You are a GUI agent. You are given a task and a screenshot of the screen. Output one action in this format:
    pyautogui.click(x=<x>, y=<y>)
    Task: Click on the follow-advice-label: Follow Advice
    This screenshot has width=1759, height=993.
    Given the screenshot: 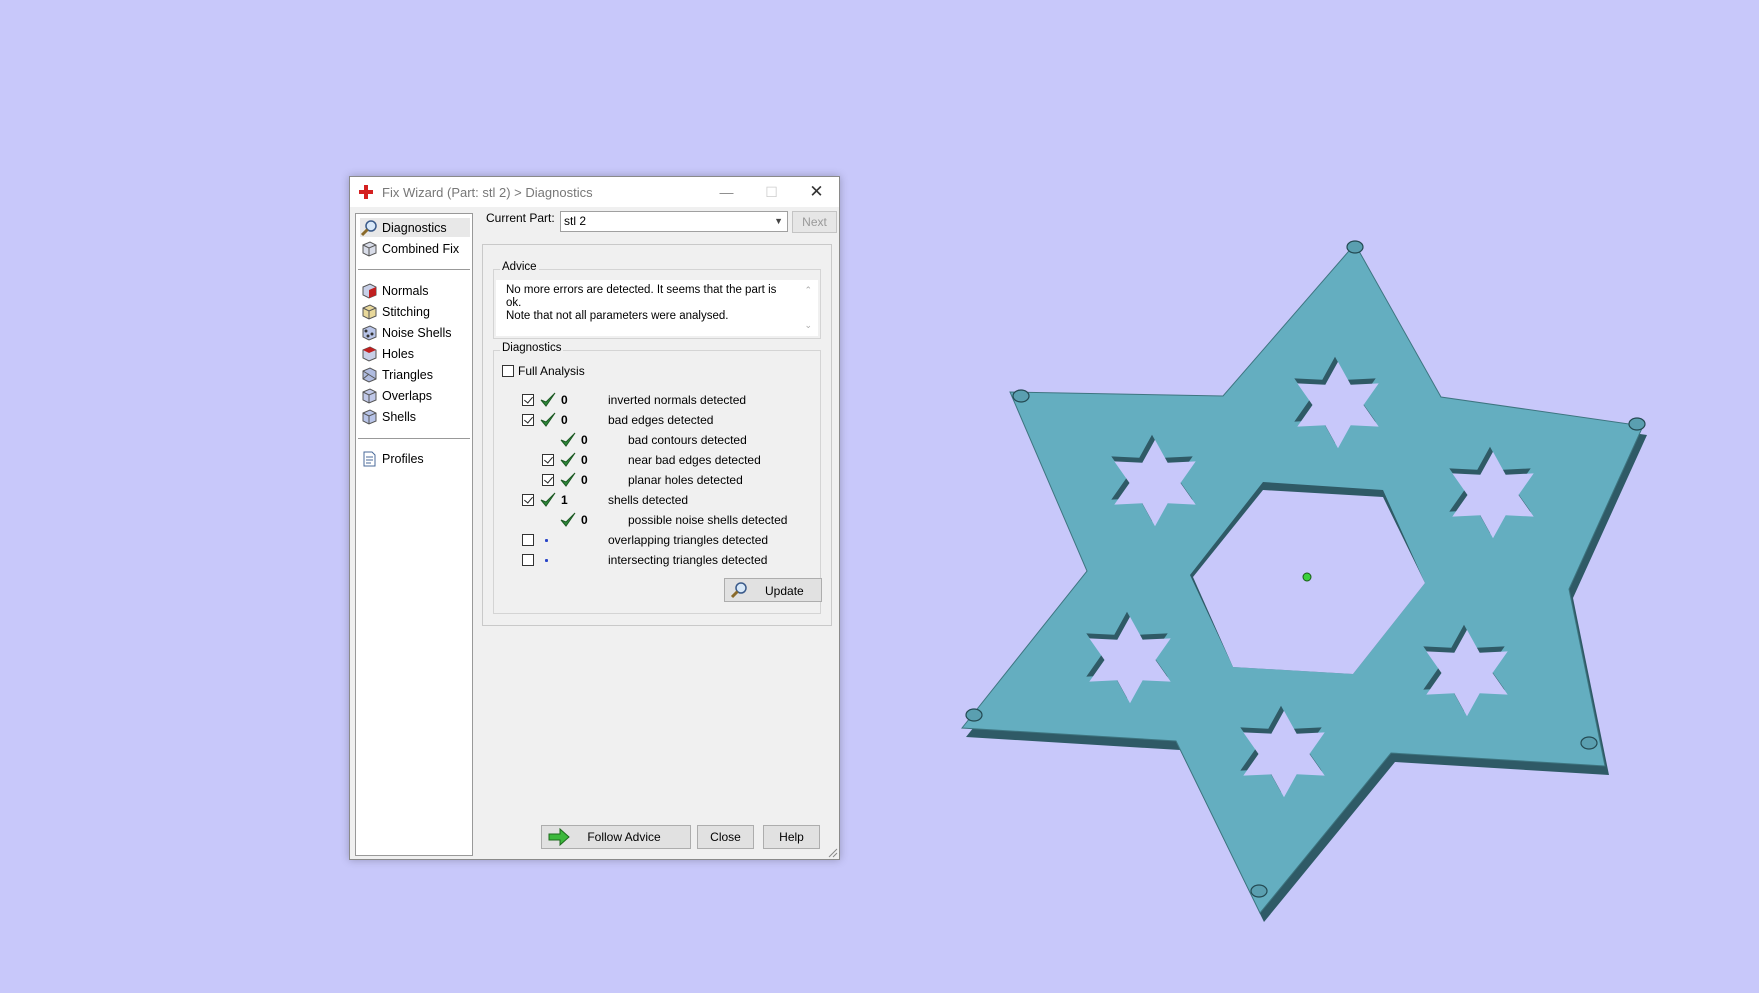 What is the action you would take?
    pyautogui.click(x=624, y=837)
    